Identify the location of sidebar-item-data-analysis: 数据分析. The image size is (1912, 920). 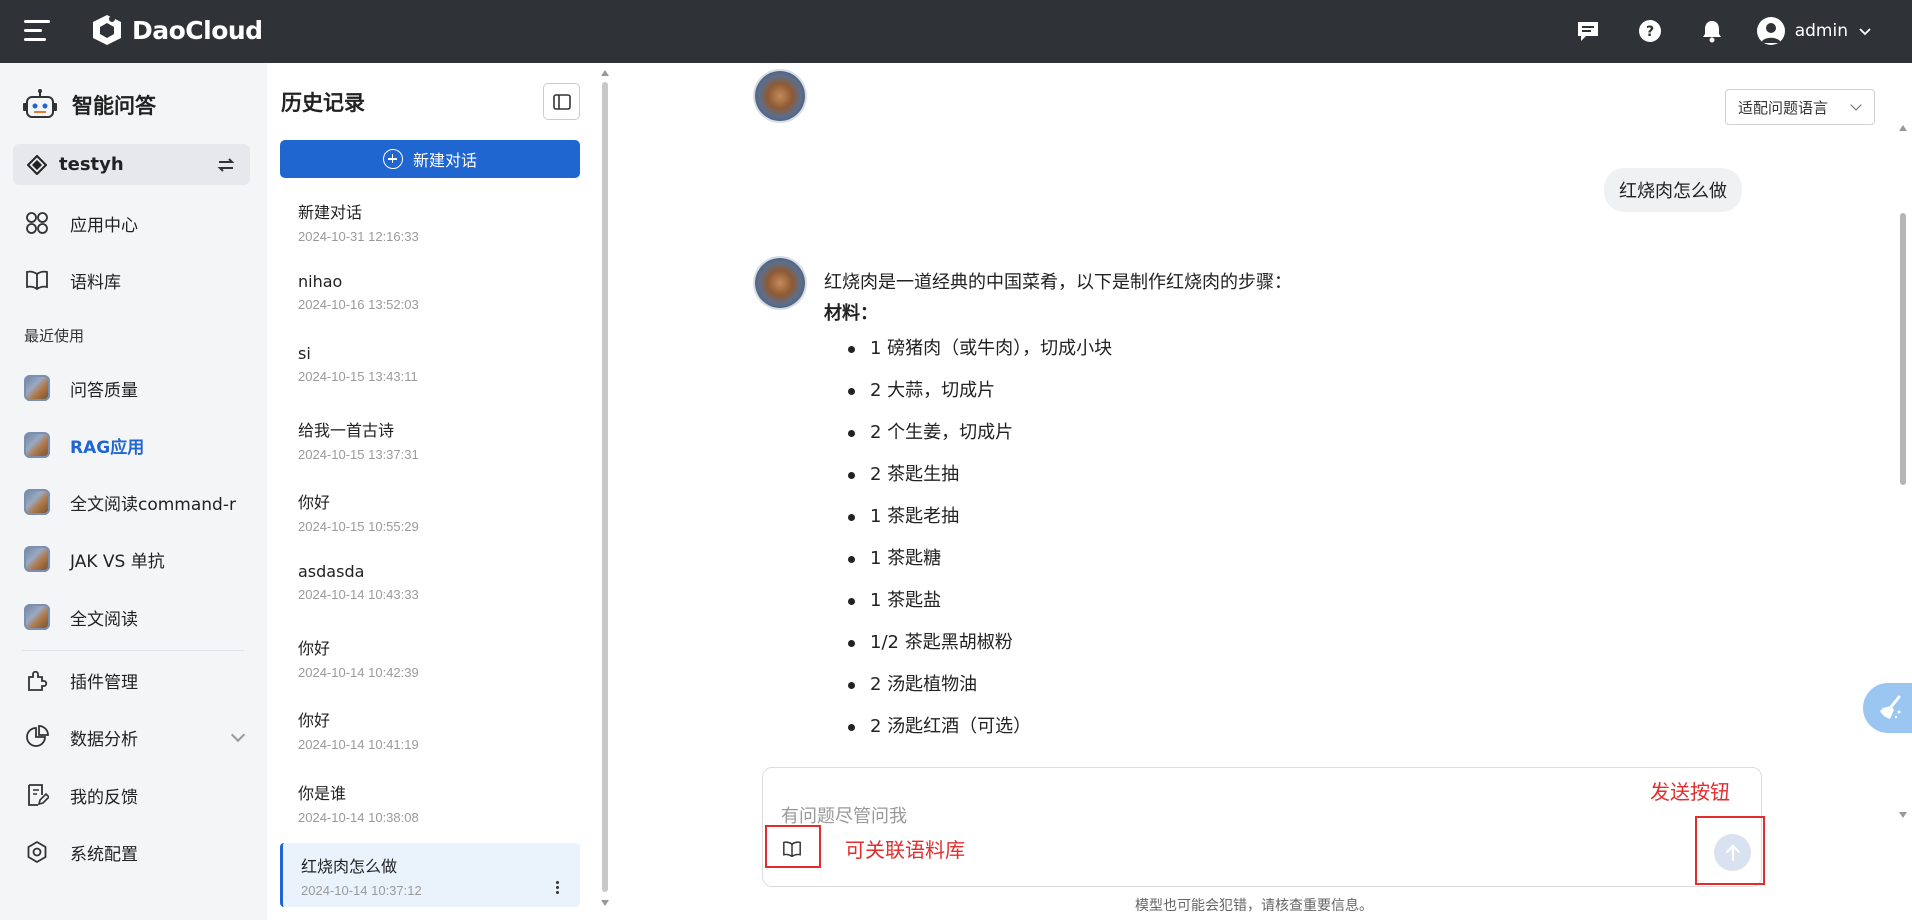
(133, 737).